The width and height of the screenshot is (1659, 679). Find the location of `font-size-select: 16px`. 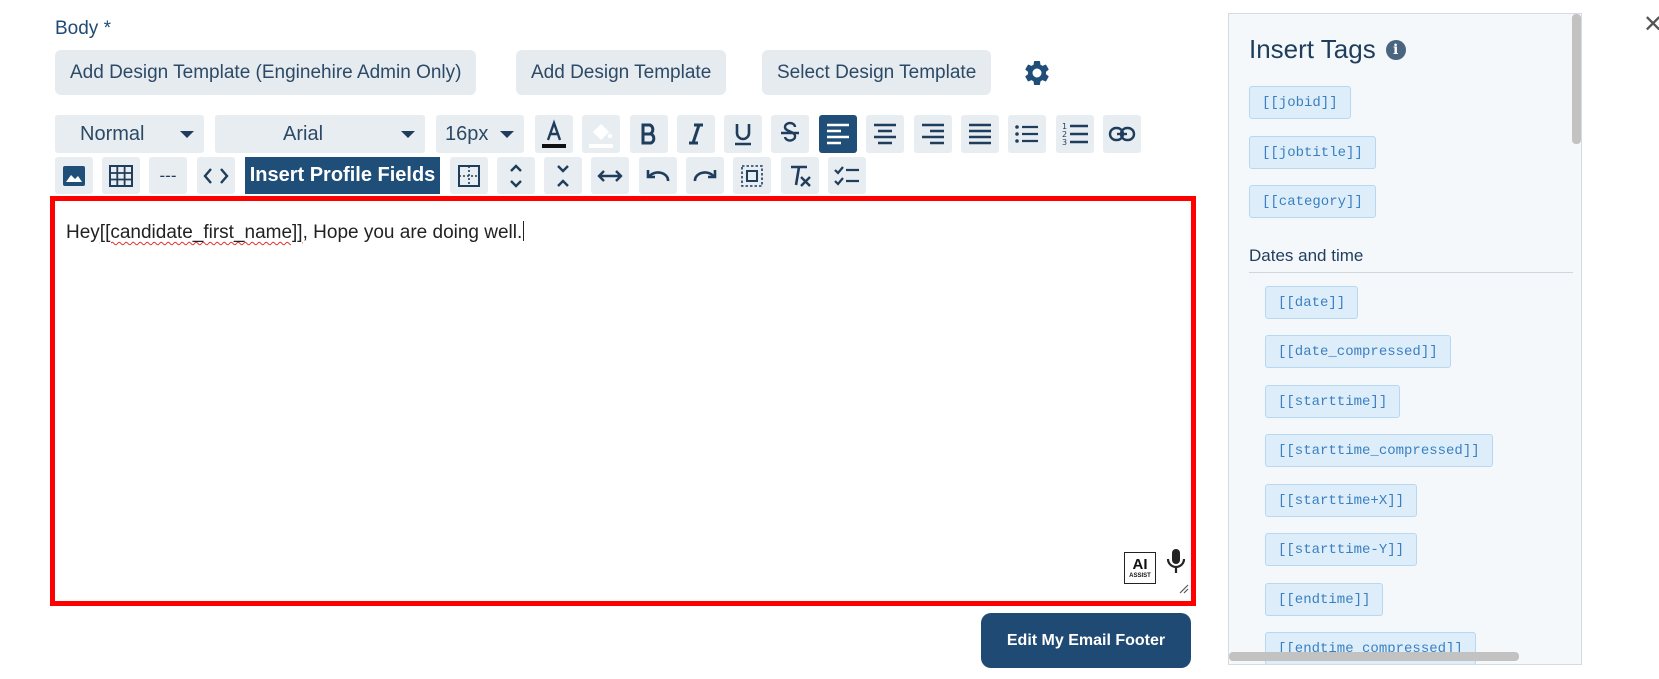

font-size-select: 16px is located at coordinates (480, 134).